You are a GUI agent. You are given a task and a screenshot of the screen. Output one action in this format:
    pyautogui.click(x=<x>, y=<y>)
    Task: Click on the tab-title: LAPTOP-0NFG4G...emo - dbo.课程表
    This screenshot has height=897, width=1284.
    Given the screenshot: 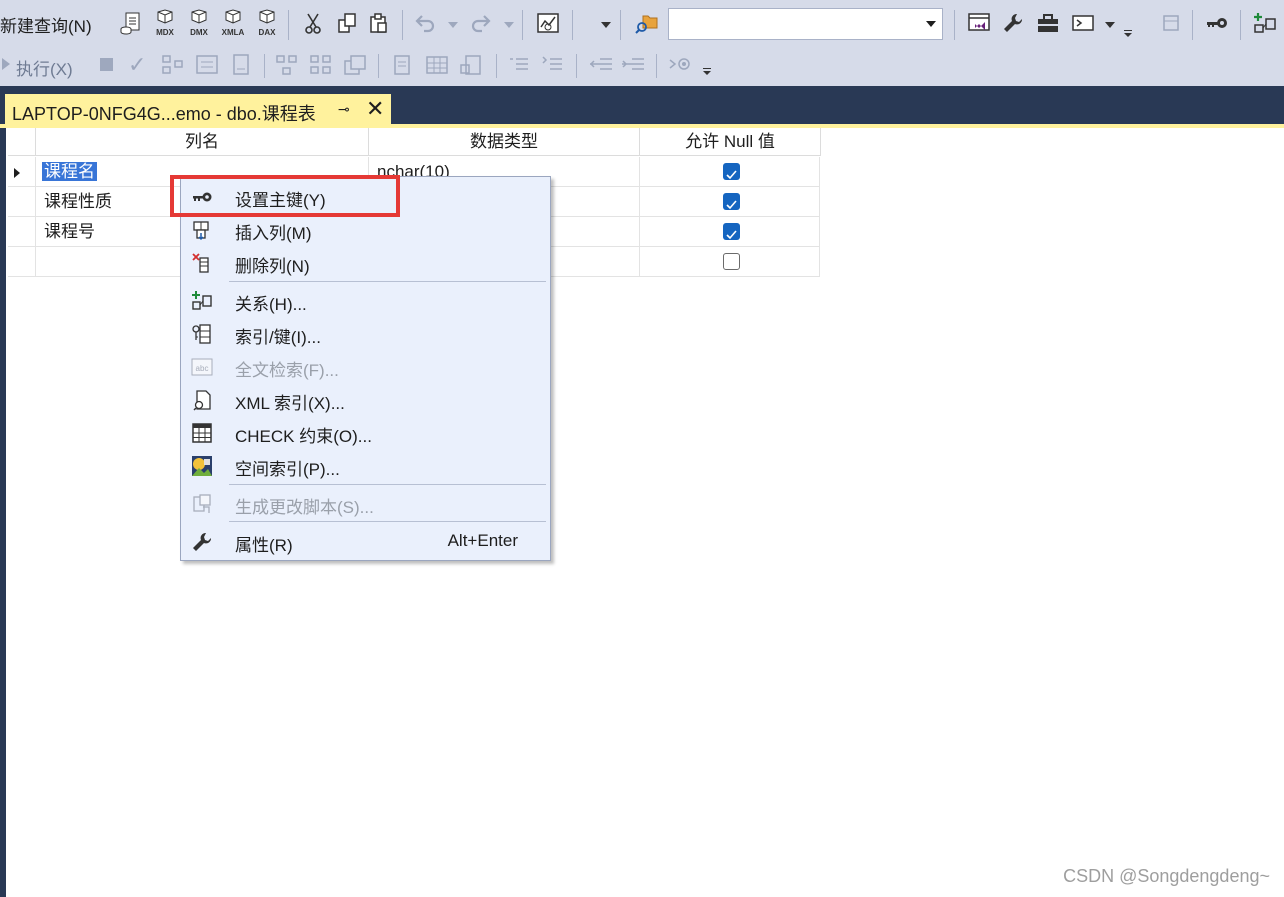 What is the action you would take?
    pyautogui.click(x=164, y=113)
    